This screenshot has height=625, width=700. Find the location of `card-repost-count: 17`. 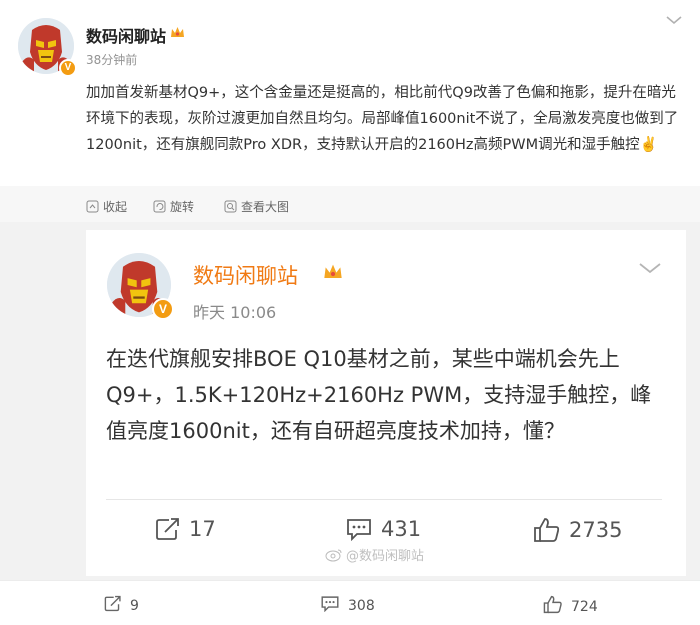

card-repost-count: 17 is located at coordinates (185, 529).